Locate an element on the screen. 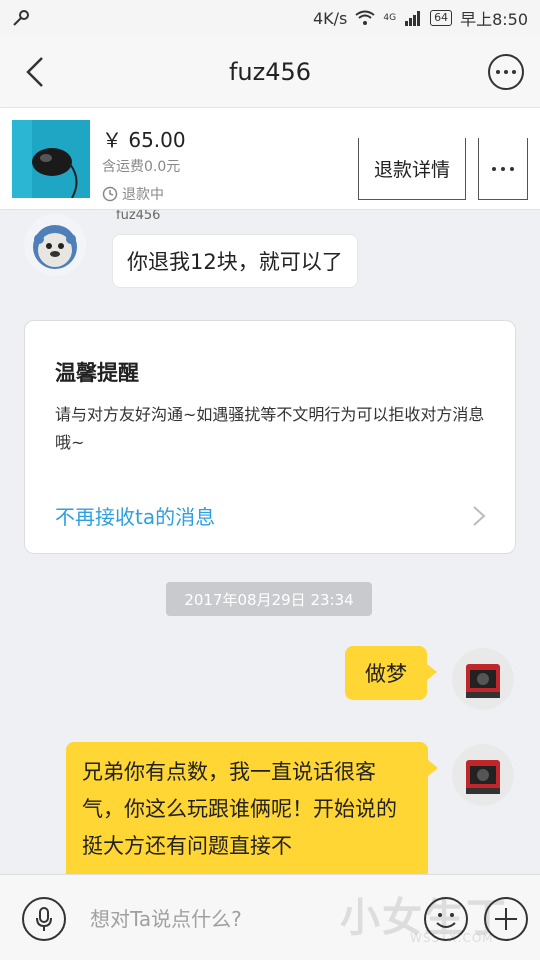 This screenshot has width=540, height=960. product-more-button is located at coordinates (503, 169).